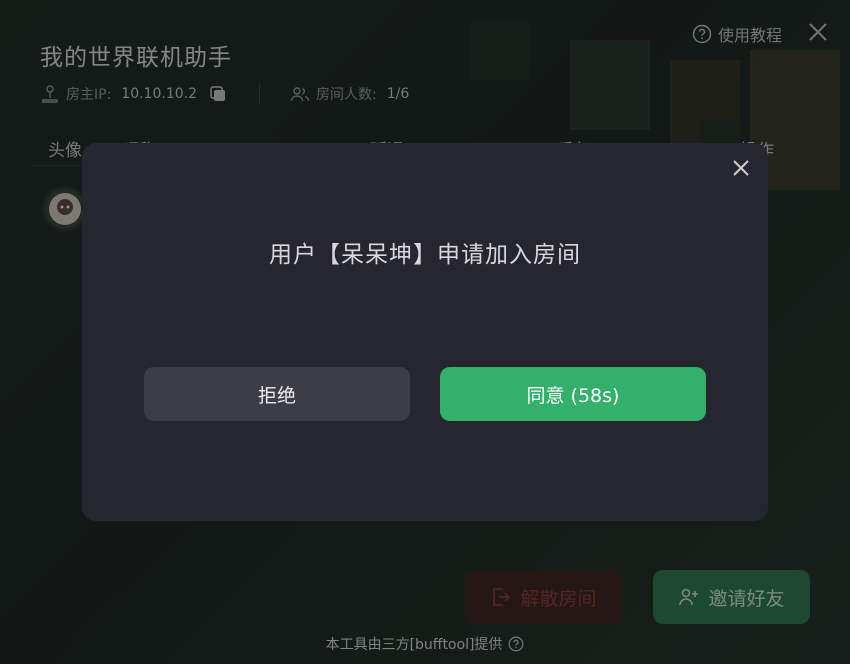 Image resolution: width=850 pixels, height=664 pixels. What do you see at coordinates (277, 394) in the screenshot?
I see `reject-button: 拒绝` at bounding box center [277, 394].